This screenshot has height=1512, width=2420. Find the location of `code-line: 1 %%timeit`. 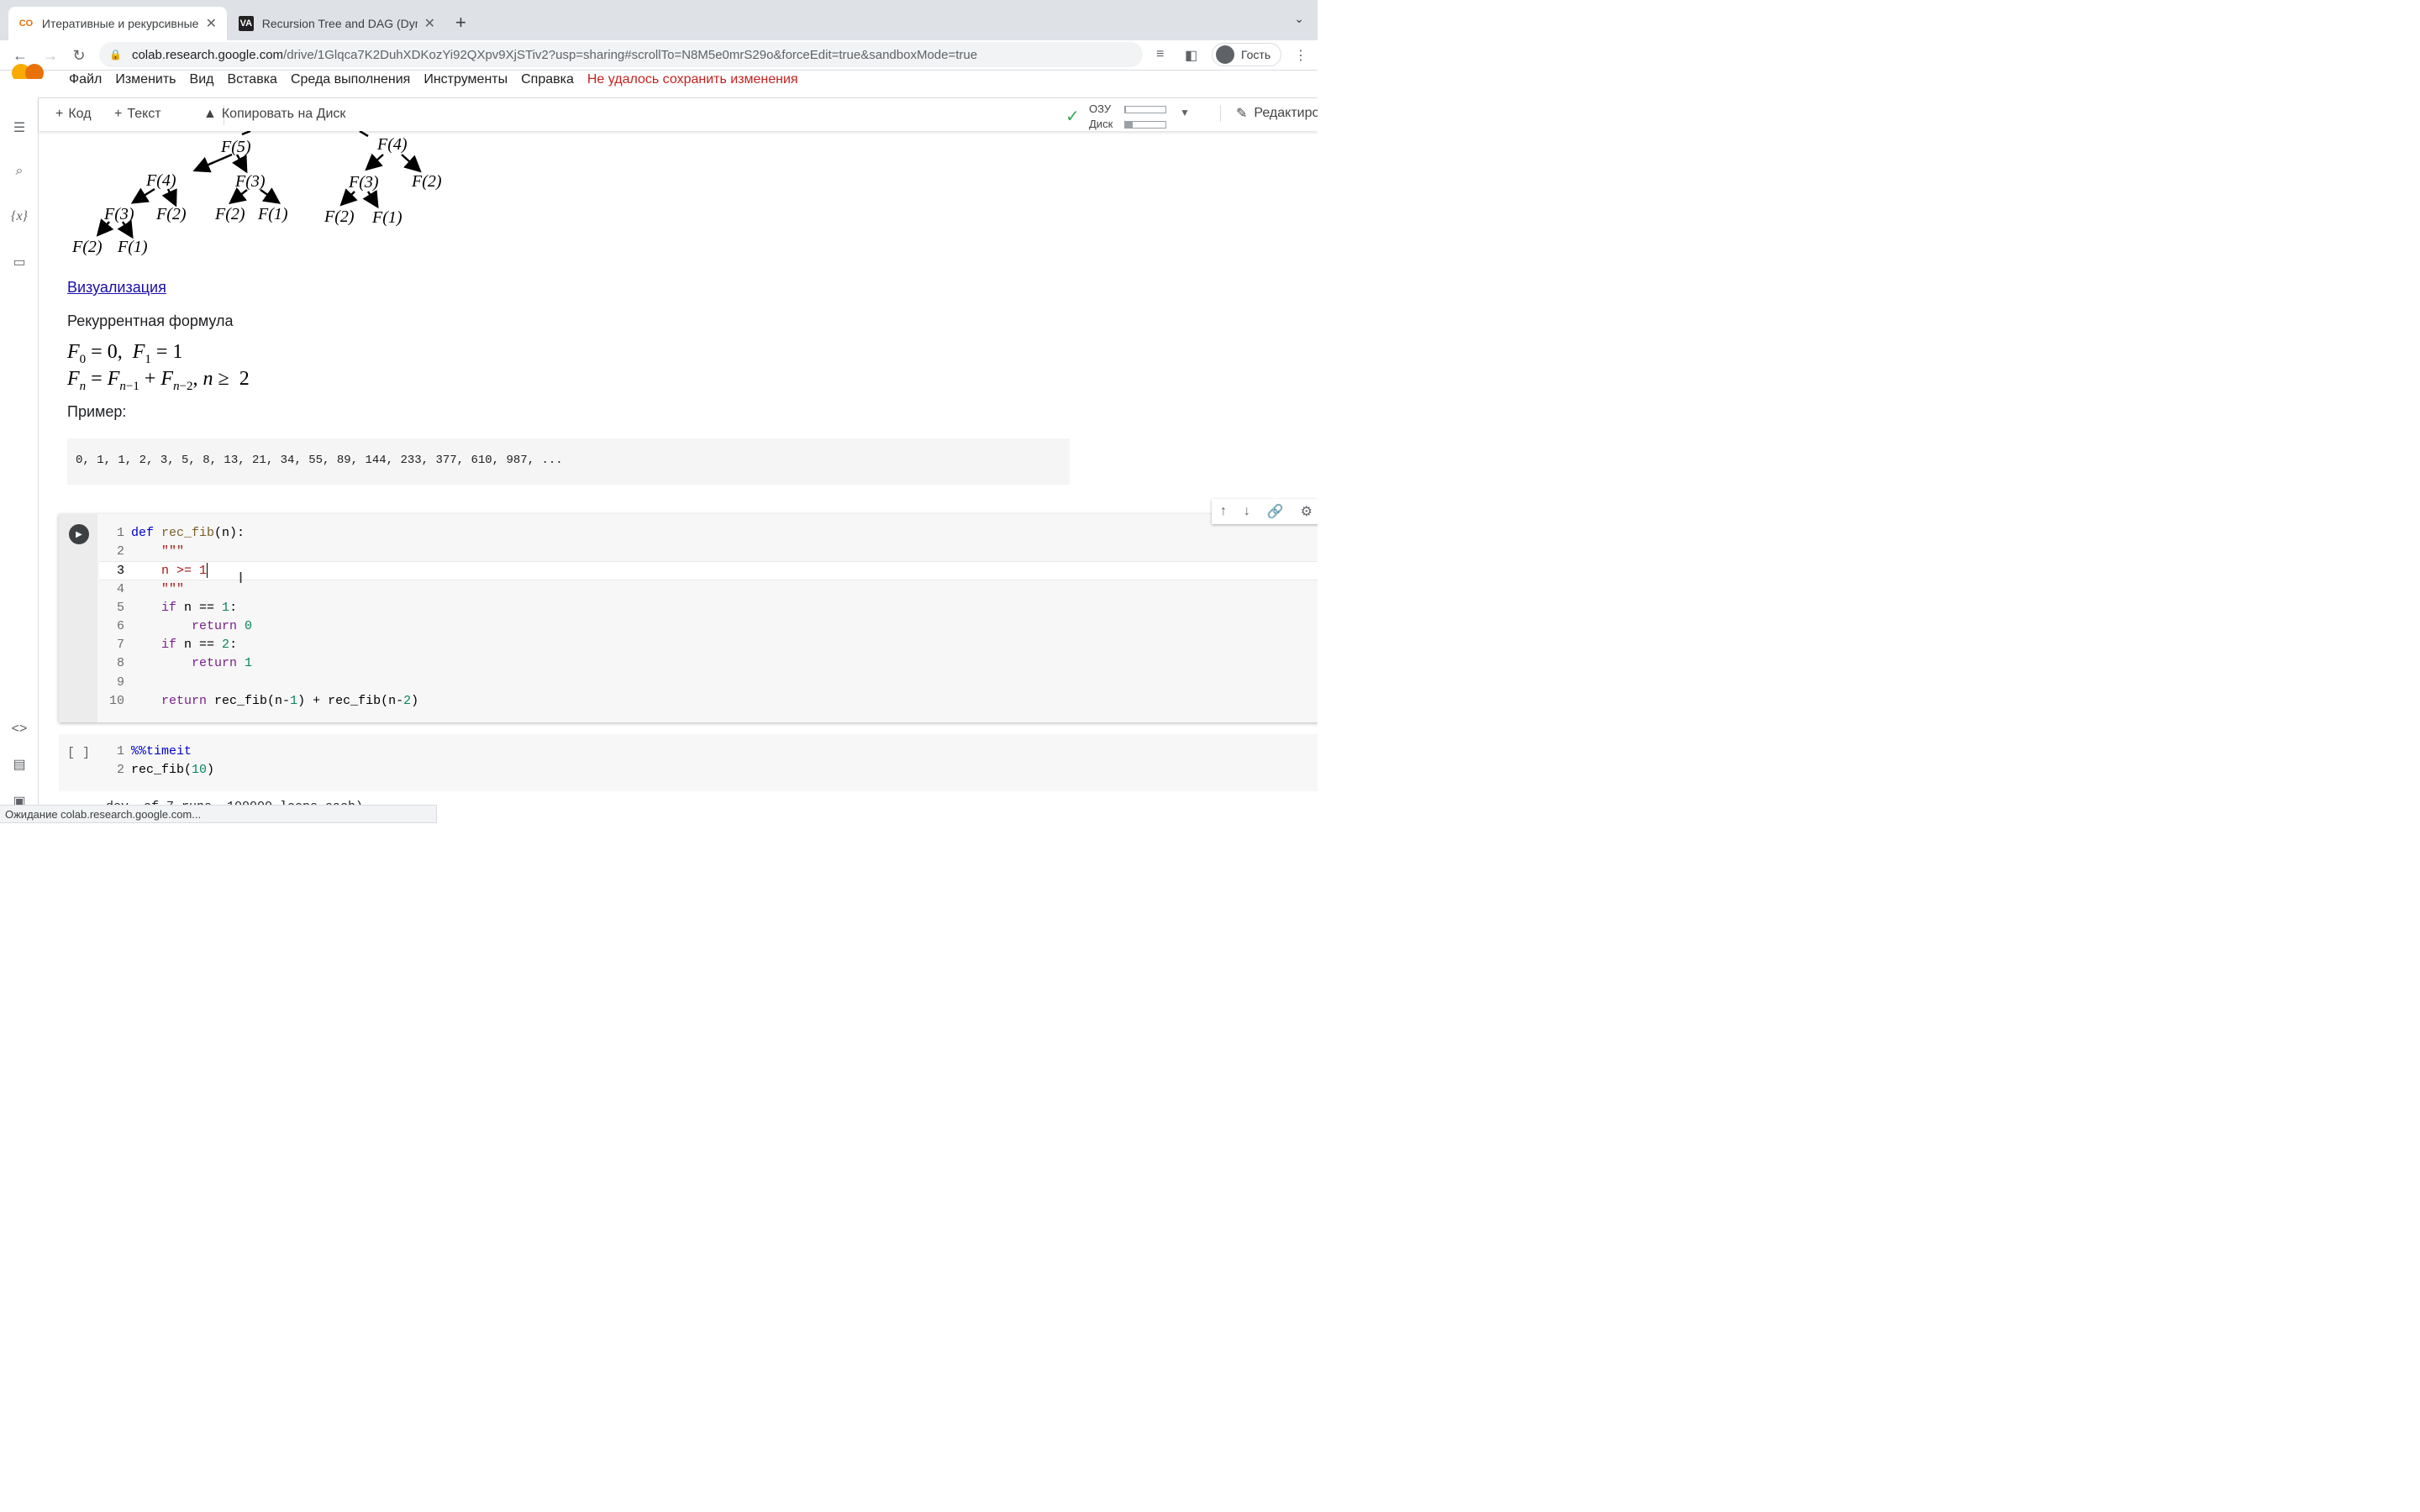

code-line: 1 %%timeit is located at coordinates (154, 751).